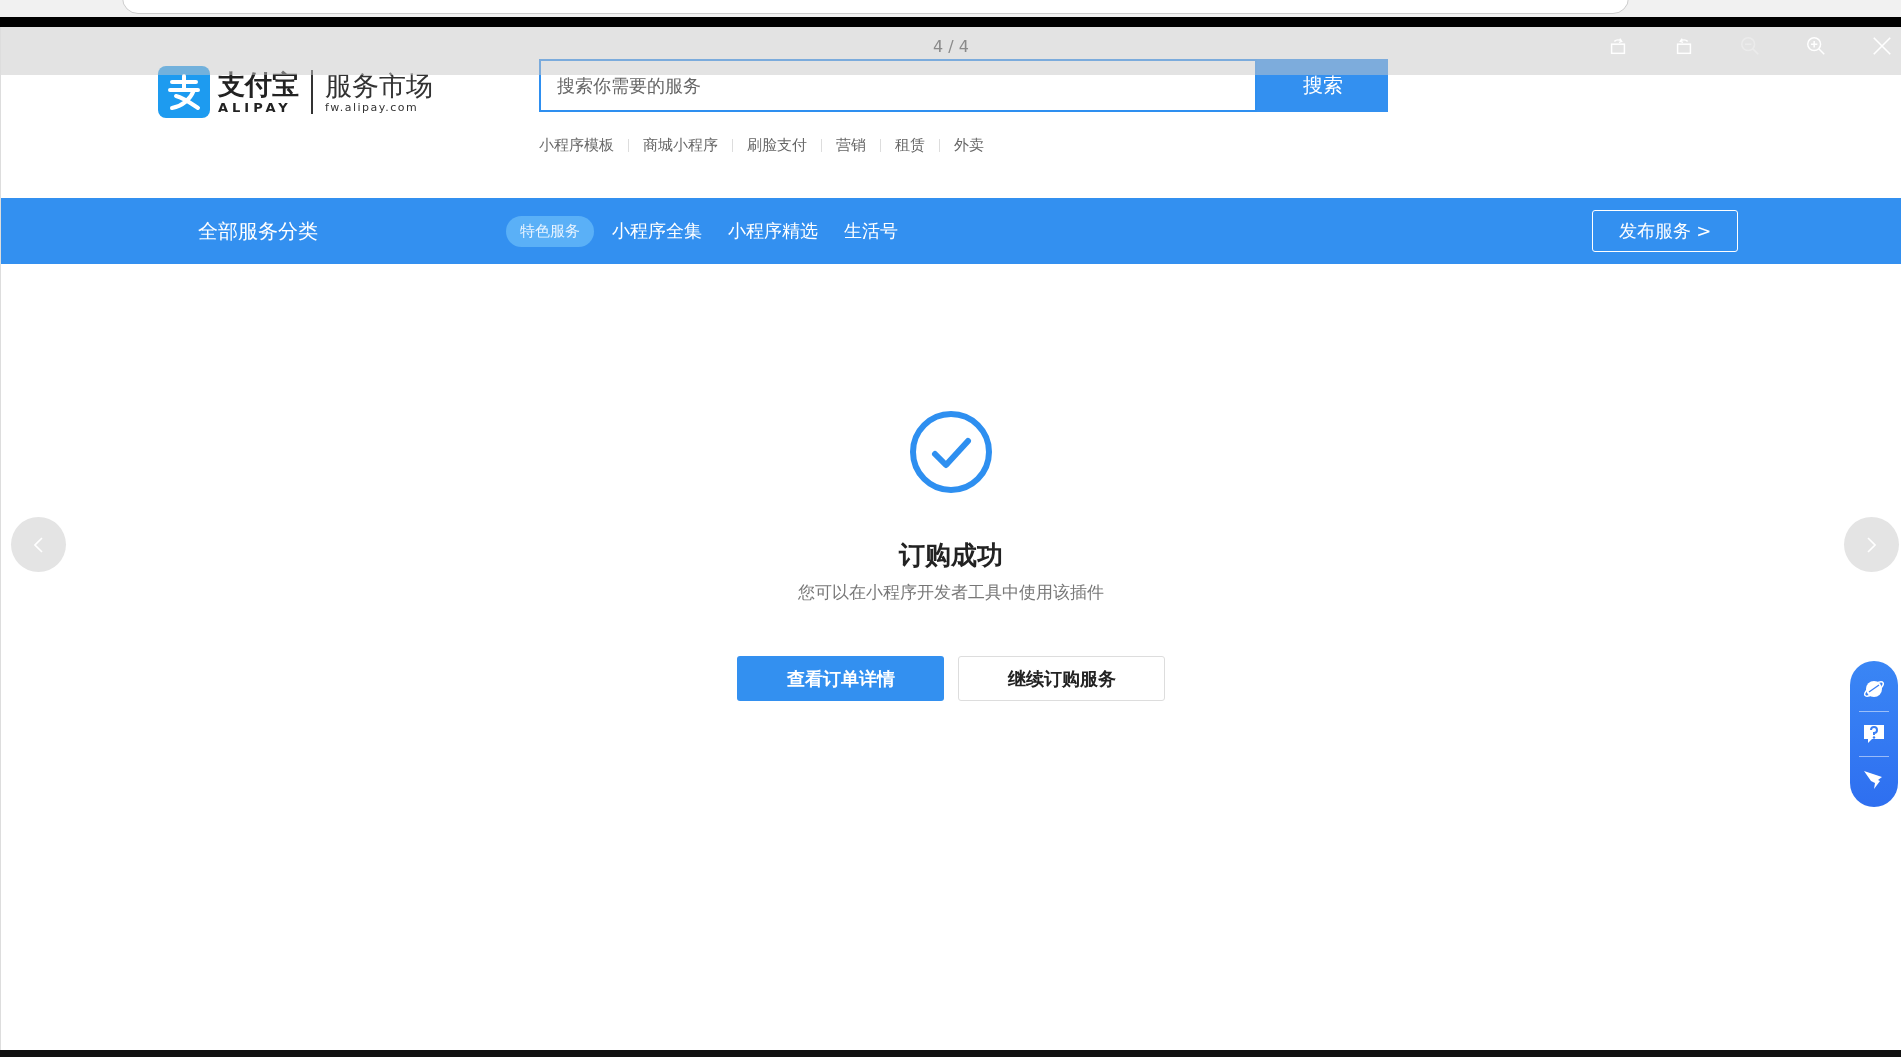 Image resolution: width=1901 pixels, height=1057 pixels. What do you see at coordinates (840, 678) in the screenshot?
I see `view-order-button: 查看订单详情` at bounding box center [840, 678].